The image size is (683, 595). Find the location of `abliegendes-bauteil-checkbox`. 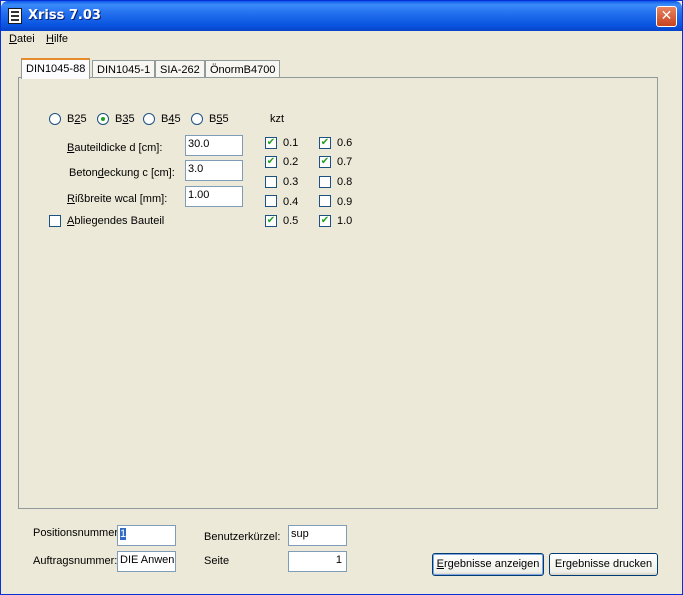

abliegendes-bauteil-checkbox is located at coordinates (55, 221).